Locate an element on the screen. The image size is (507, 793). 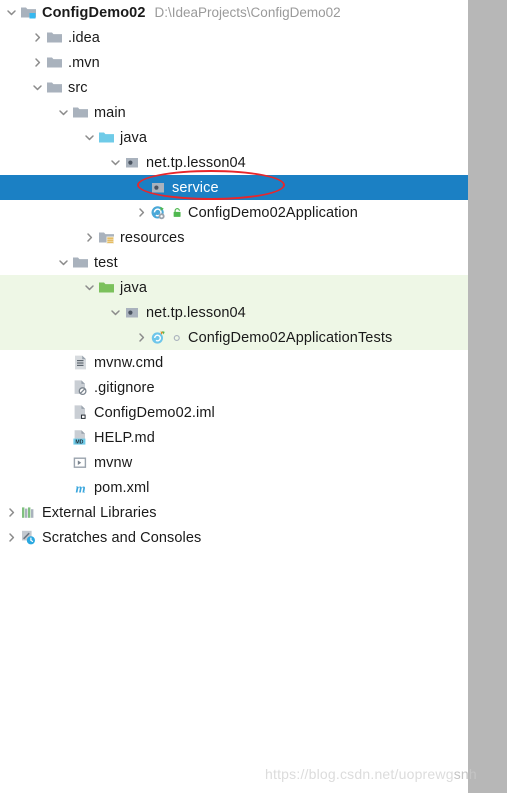
maven-pom-icon: m is located at coordinates (80, 488).